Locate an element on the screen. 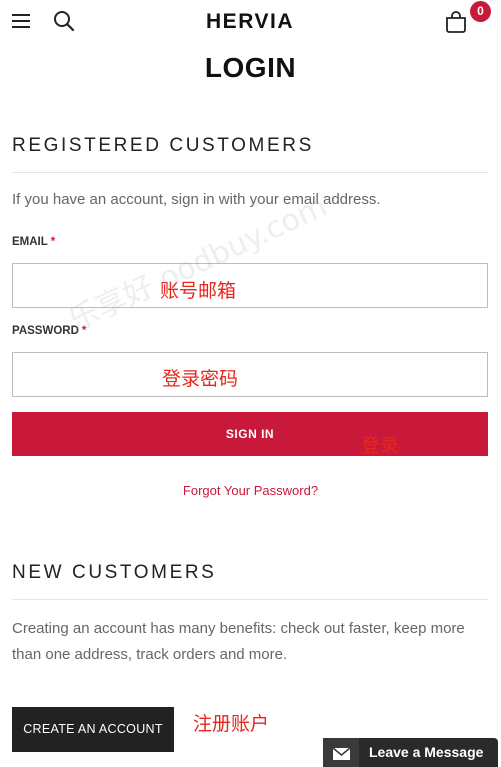 Image resolution: width=501 pixels, height=767 pixels. leave-message-button: Leave a Message is located at coordinates (410, 752).